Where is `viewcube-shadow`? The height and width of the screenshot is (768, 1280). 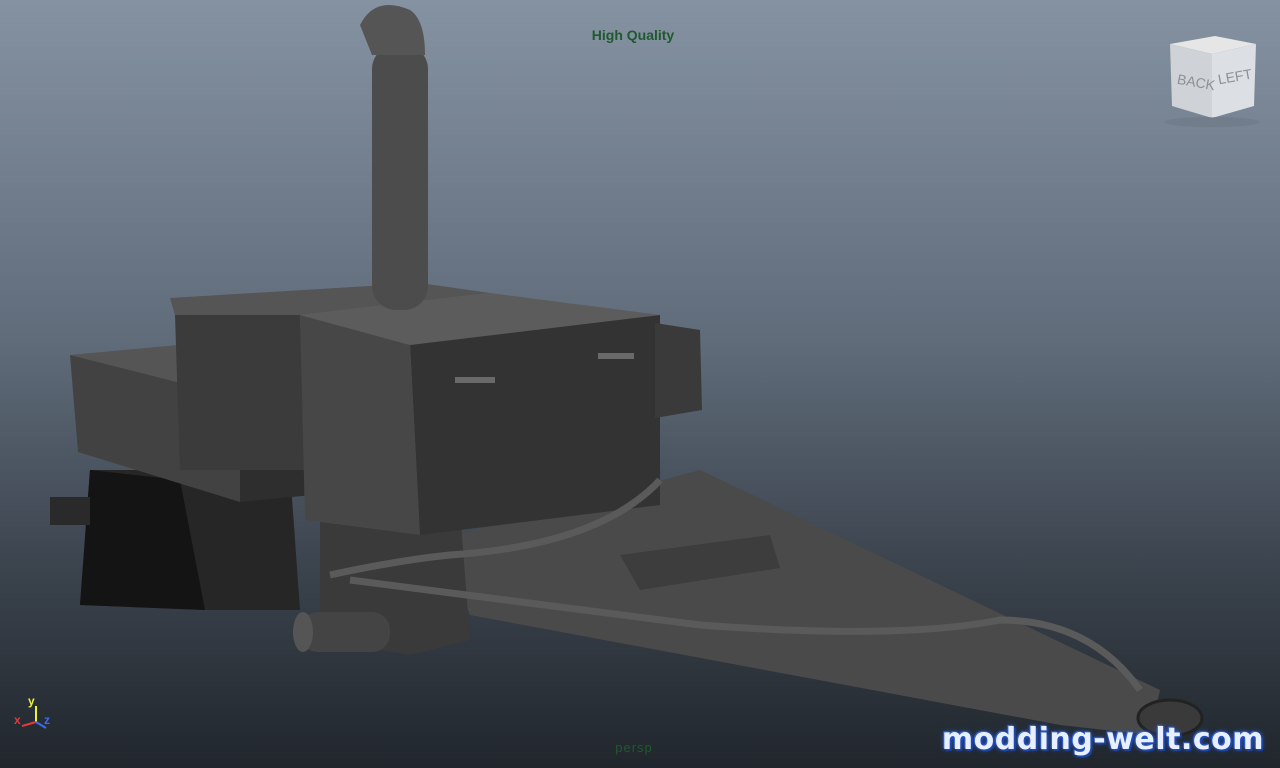 viewcube-shadow is located at coordinates (1212, 122).